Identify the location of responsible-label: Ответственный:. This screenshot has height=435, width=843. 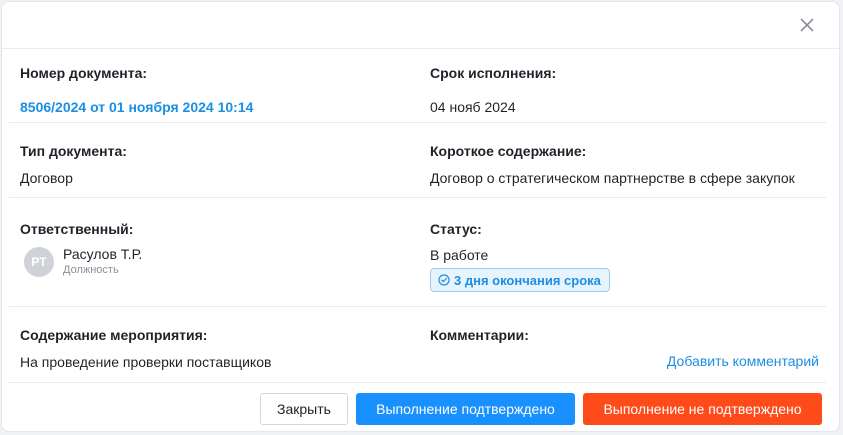
(77, 229).